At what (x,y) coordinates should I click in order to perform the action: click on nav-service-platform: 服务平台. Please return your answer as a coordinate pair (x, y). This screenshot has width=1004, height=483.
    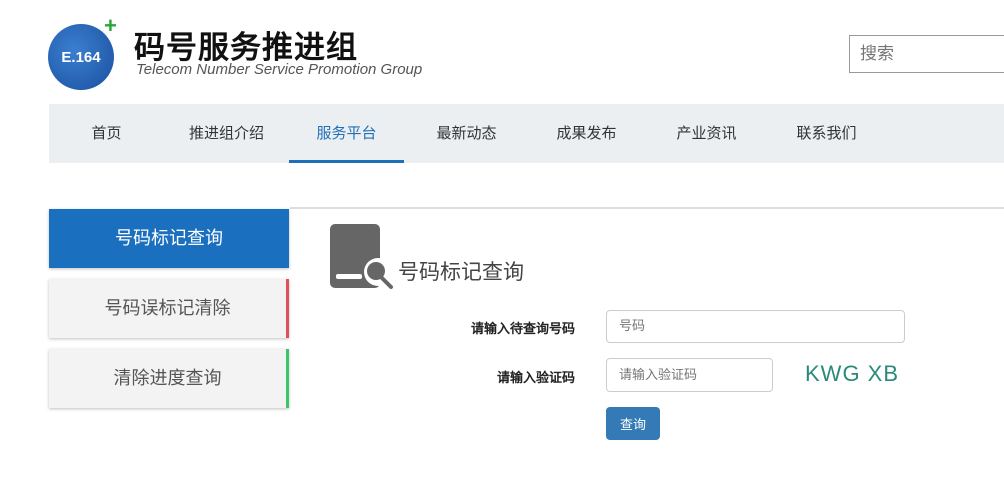
    Looking at the image, I should click on (346, 133).